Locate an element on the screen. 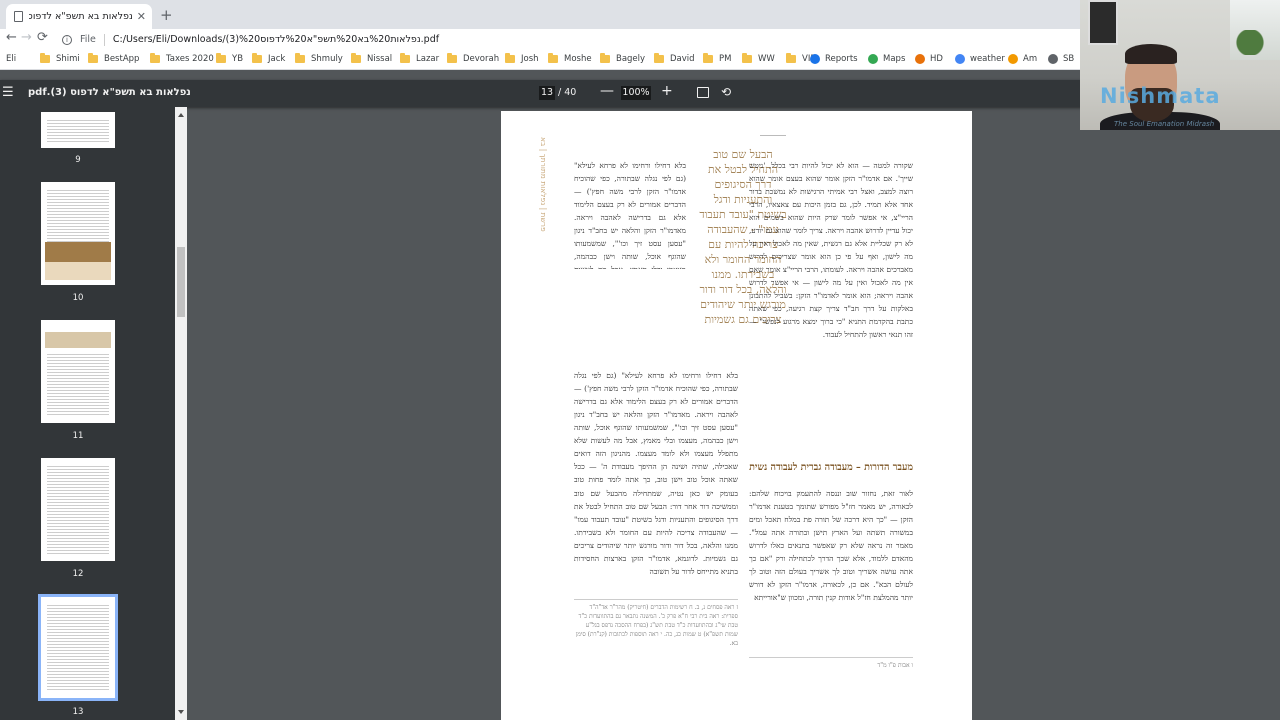 The width and height of the screenshot is (1280, 720). zoom-out-icon: — is located at coordinates (607, 91).